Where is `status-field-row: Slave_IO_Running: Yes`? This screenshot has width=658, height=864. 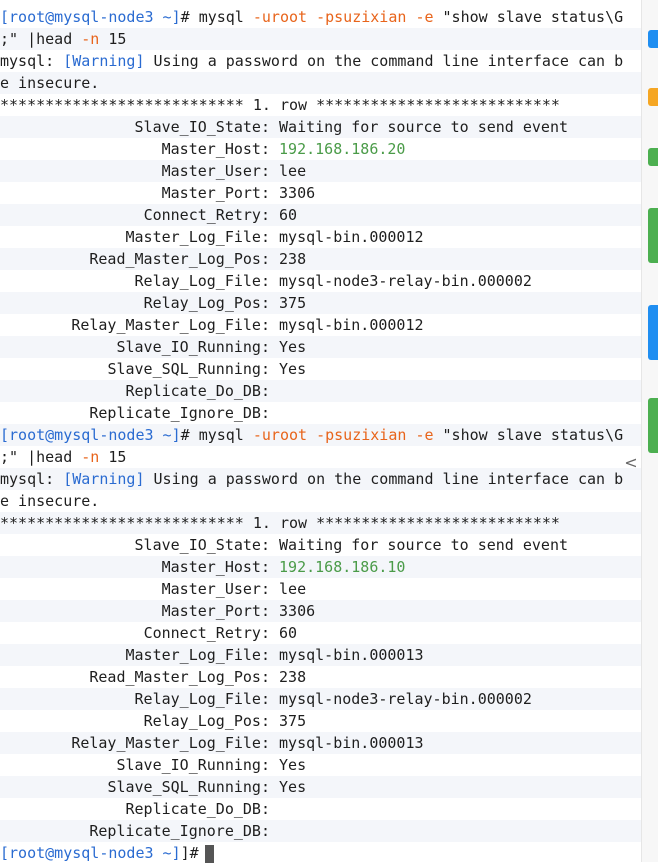
status-field-row: Slave_IO_Running: Yes is located at coordinates (321, 347).